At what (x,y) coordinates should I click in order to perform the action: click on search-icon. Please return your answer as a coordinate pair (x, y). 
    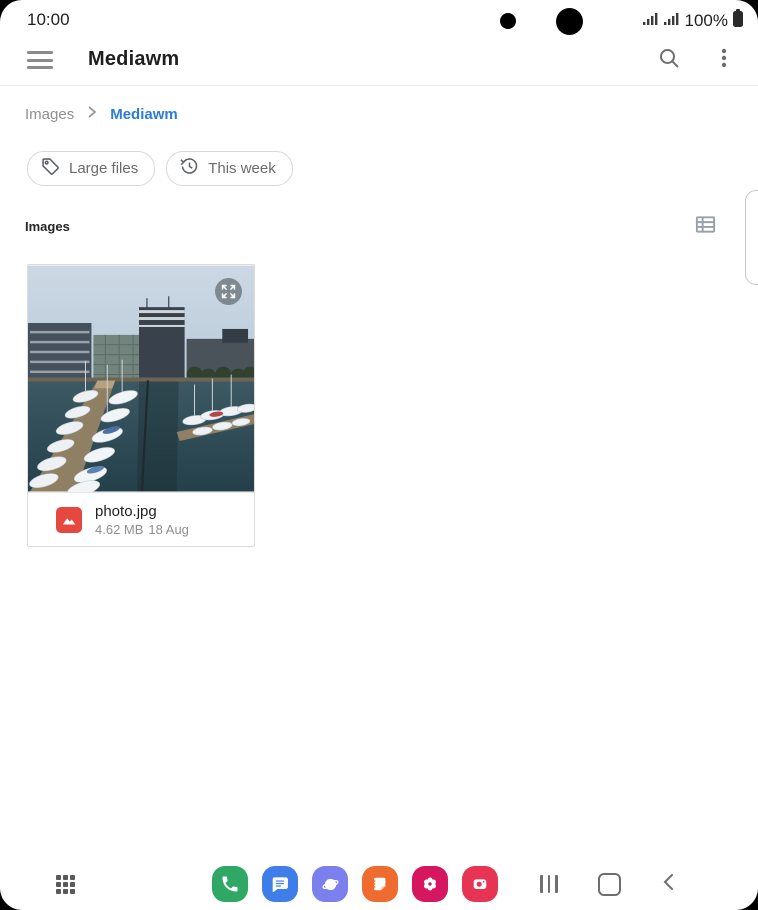
    Looking at the image, I should click on (669, 60).